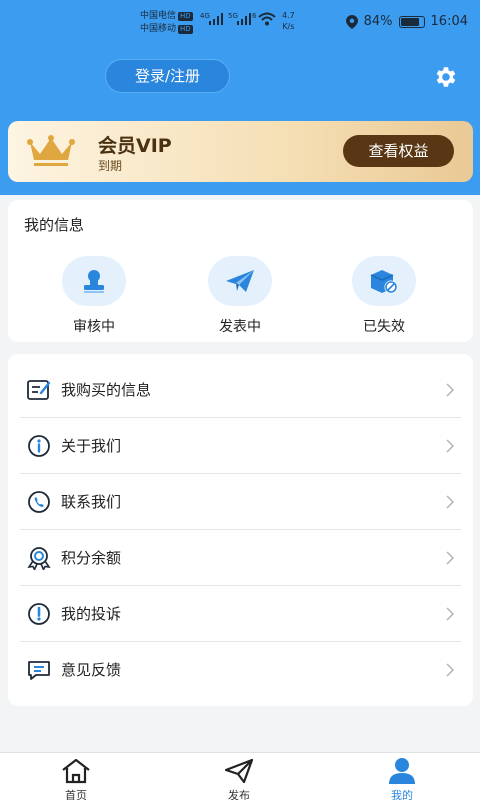 The image size is (480, 800). I want to click on vip-title: 会员VIP, so click(135, 146).